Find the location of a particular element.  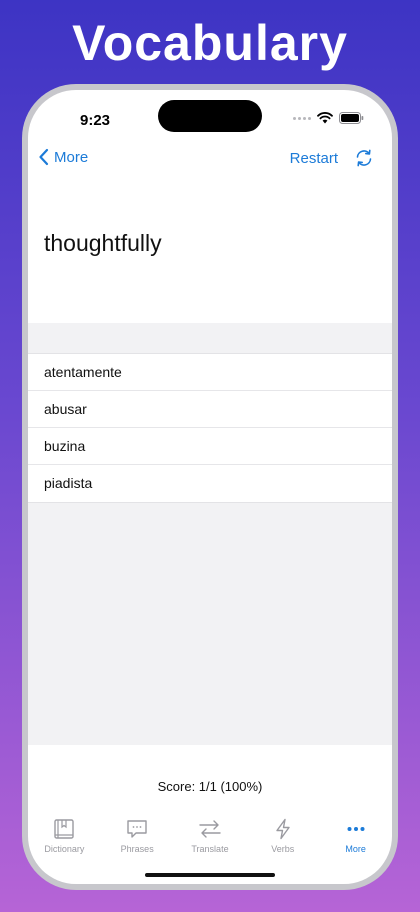

book-icon is located at coordinates (64, 829).